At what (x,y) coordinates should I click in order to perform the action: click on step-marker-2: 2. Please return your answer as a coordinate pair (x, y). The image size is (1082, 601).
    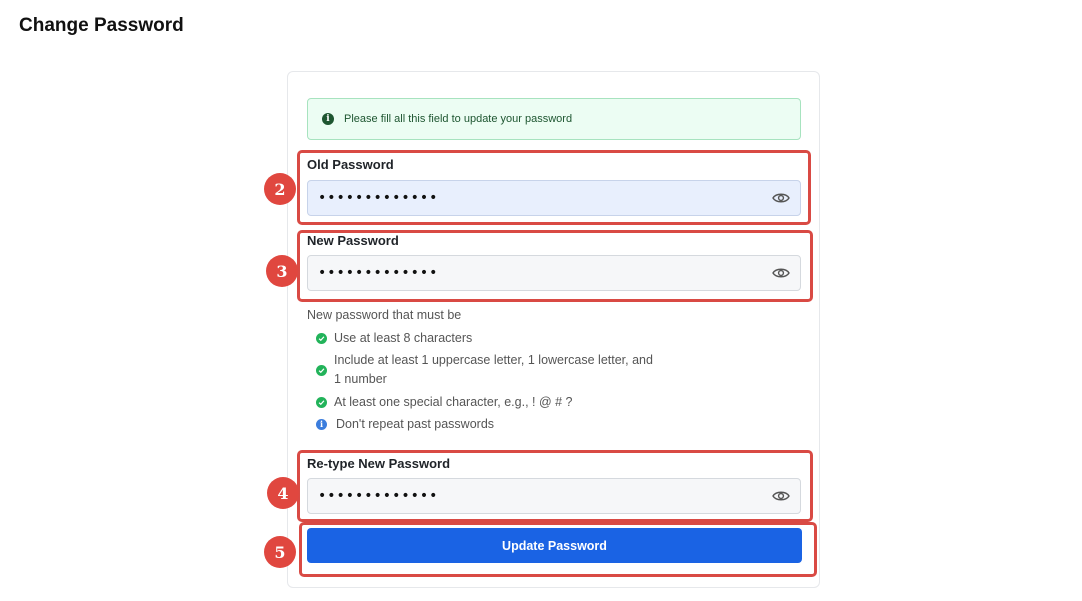
    Looking at the image, I should click on (280, 189).